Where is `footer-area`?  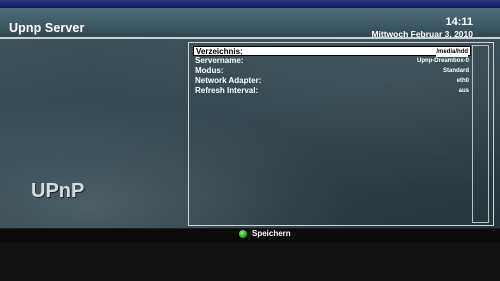
footer-area is located at coordinates (250, 261).